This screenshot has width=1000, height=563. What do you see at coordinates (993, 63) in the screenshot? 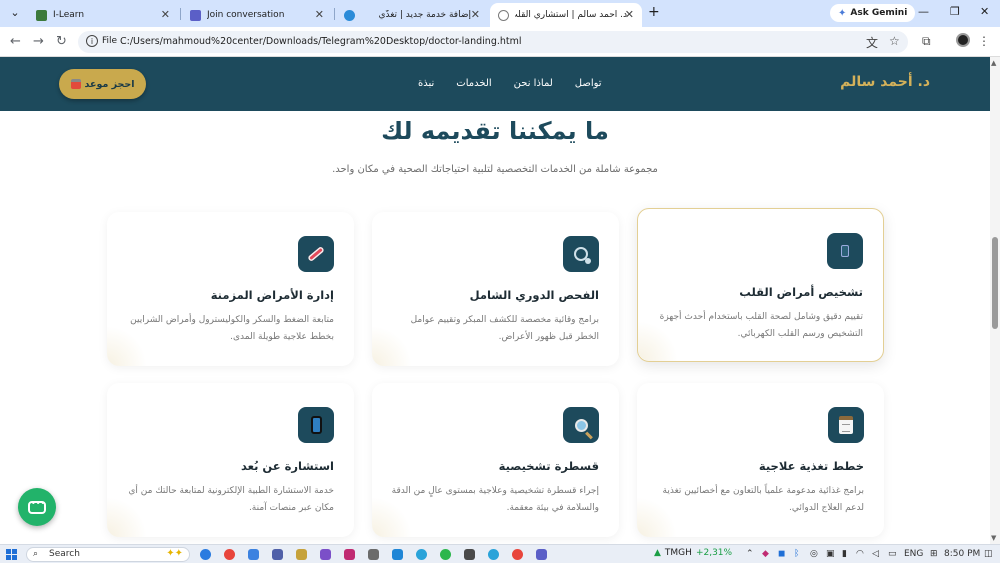
I see `scroll-up-arrow-icon: ▲` at bounding box center [993, 63].